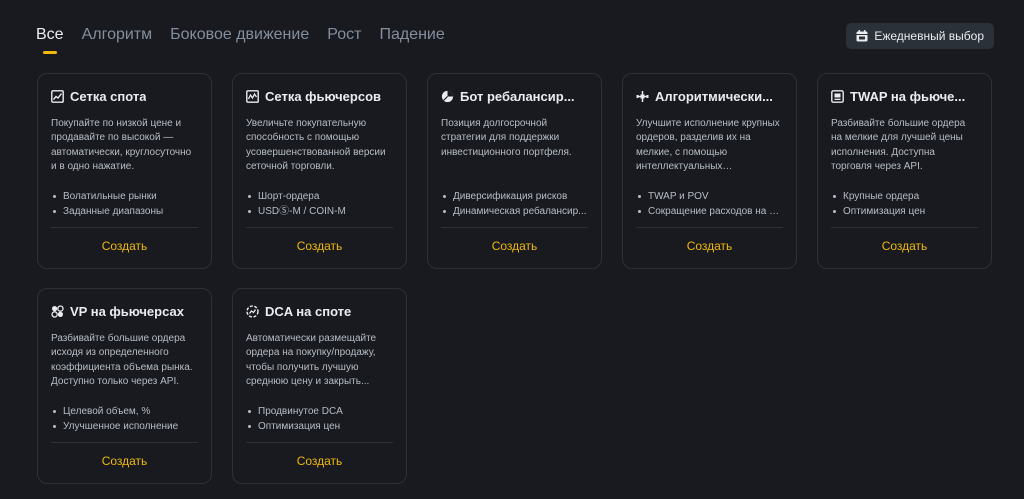 This screenshot has height=499, width=1024. What do you see at coordinates (642, 96) in the screenshot?
I see `algorithm-icon` at bounding box center [642, 96].